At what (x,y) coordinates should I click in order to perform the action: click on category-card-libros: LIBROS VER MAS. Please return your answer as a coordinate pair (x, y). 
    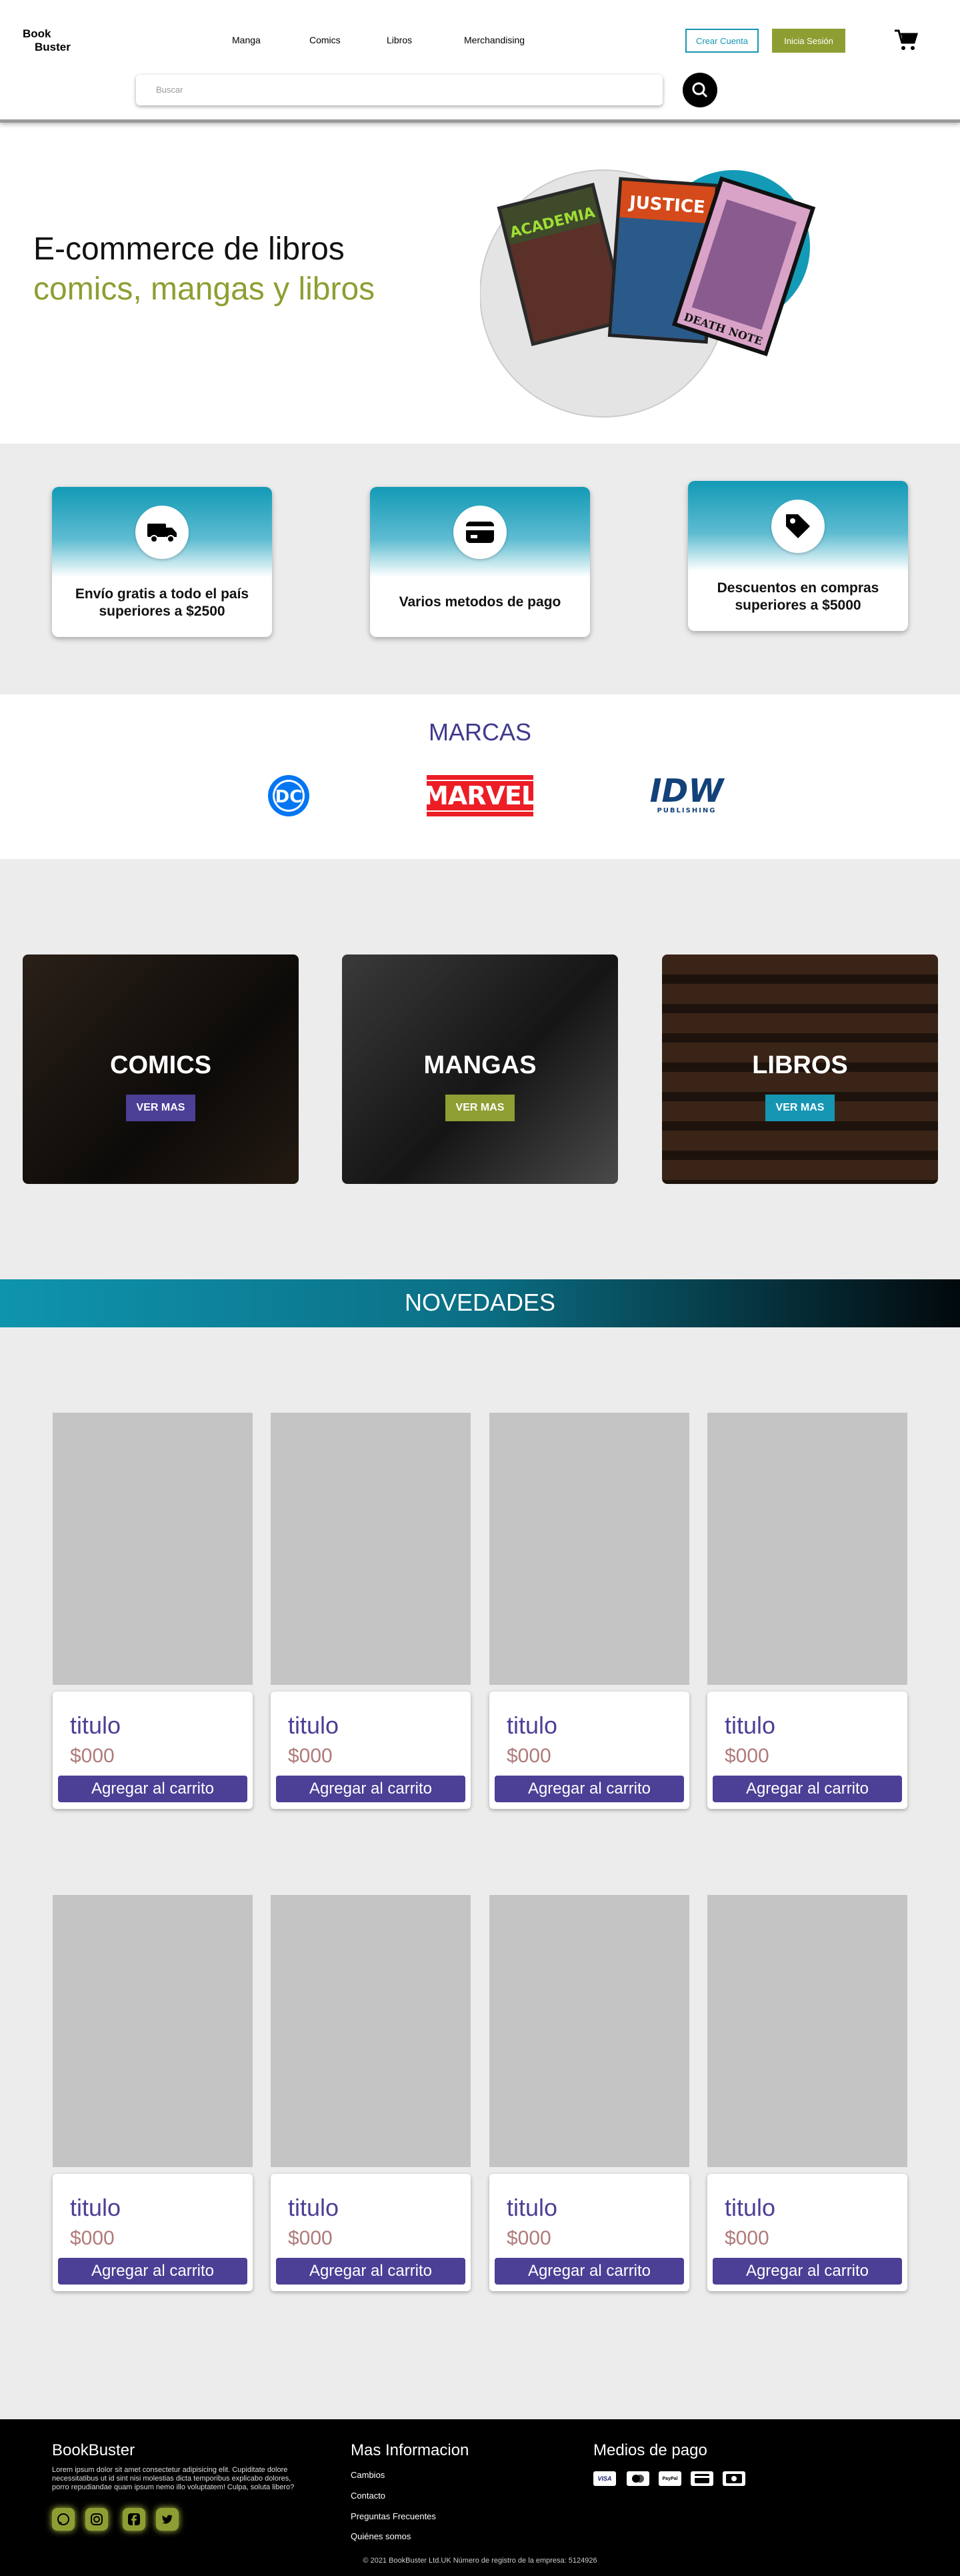
    Looking at the image, I should click on (800, 1069).